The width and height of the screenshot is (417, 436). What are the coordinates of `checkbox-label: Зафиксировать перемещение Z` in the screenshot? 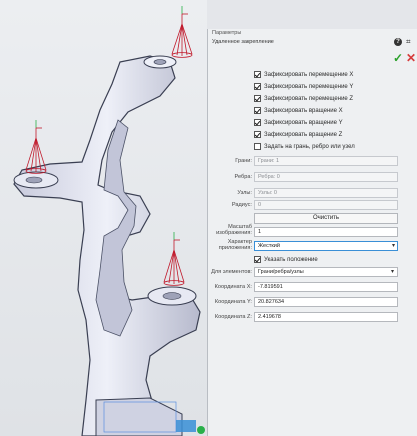 It's located at (309, 98).